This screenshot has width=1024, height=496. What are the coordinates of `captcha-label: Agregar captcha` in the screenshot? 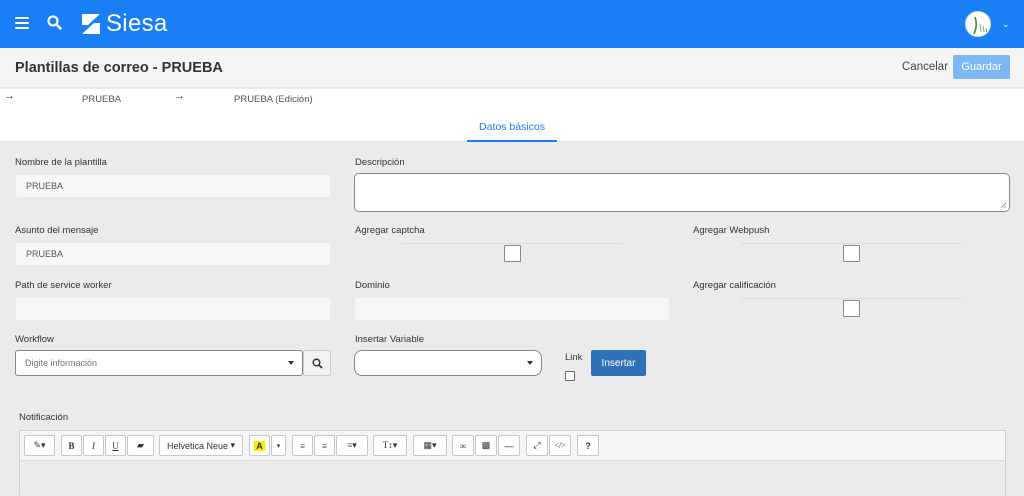 It's located at (390, 230).